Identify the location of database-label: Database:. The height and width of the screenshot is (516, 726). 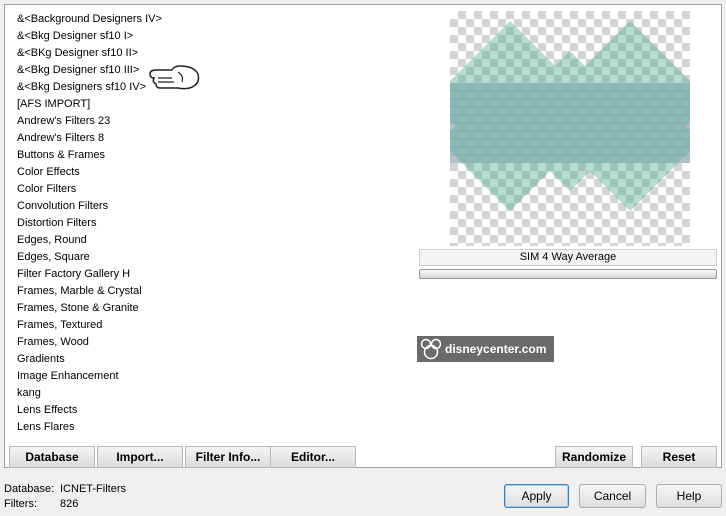
(29, 489).